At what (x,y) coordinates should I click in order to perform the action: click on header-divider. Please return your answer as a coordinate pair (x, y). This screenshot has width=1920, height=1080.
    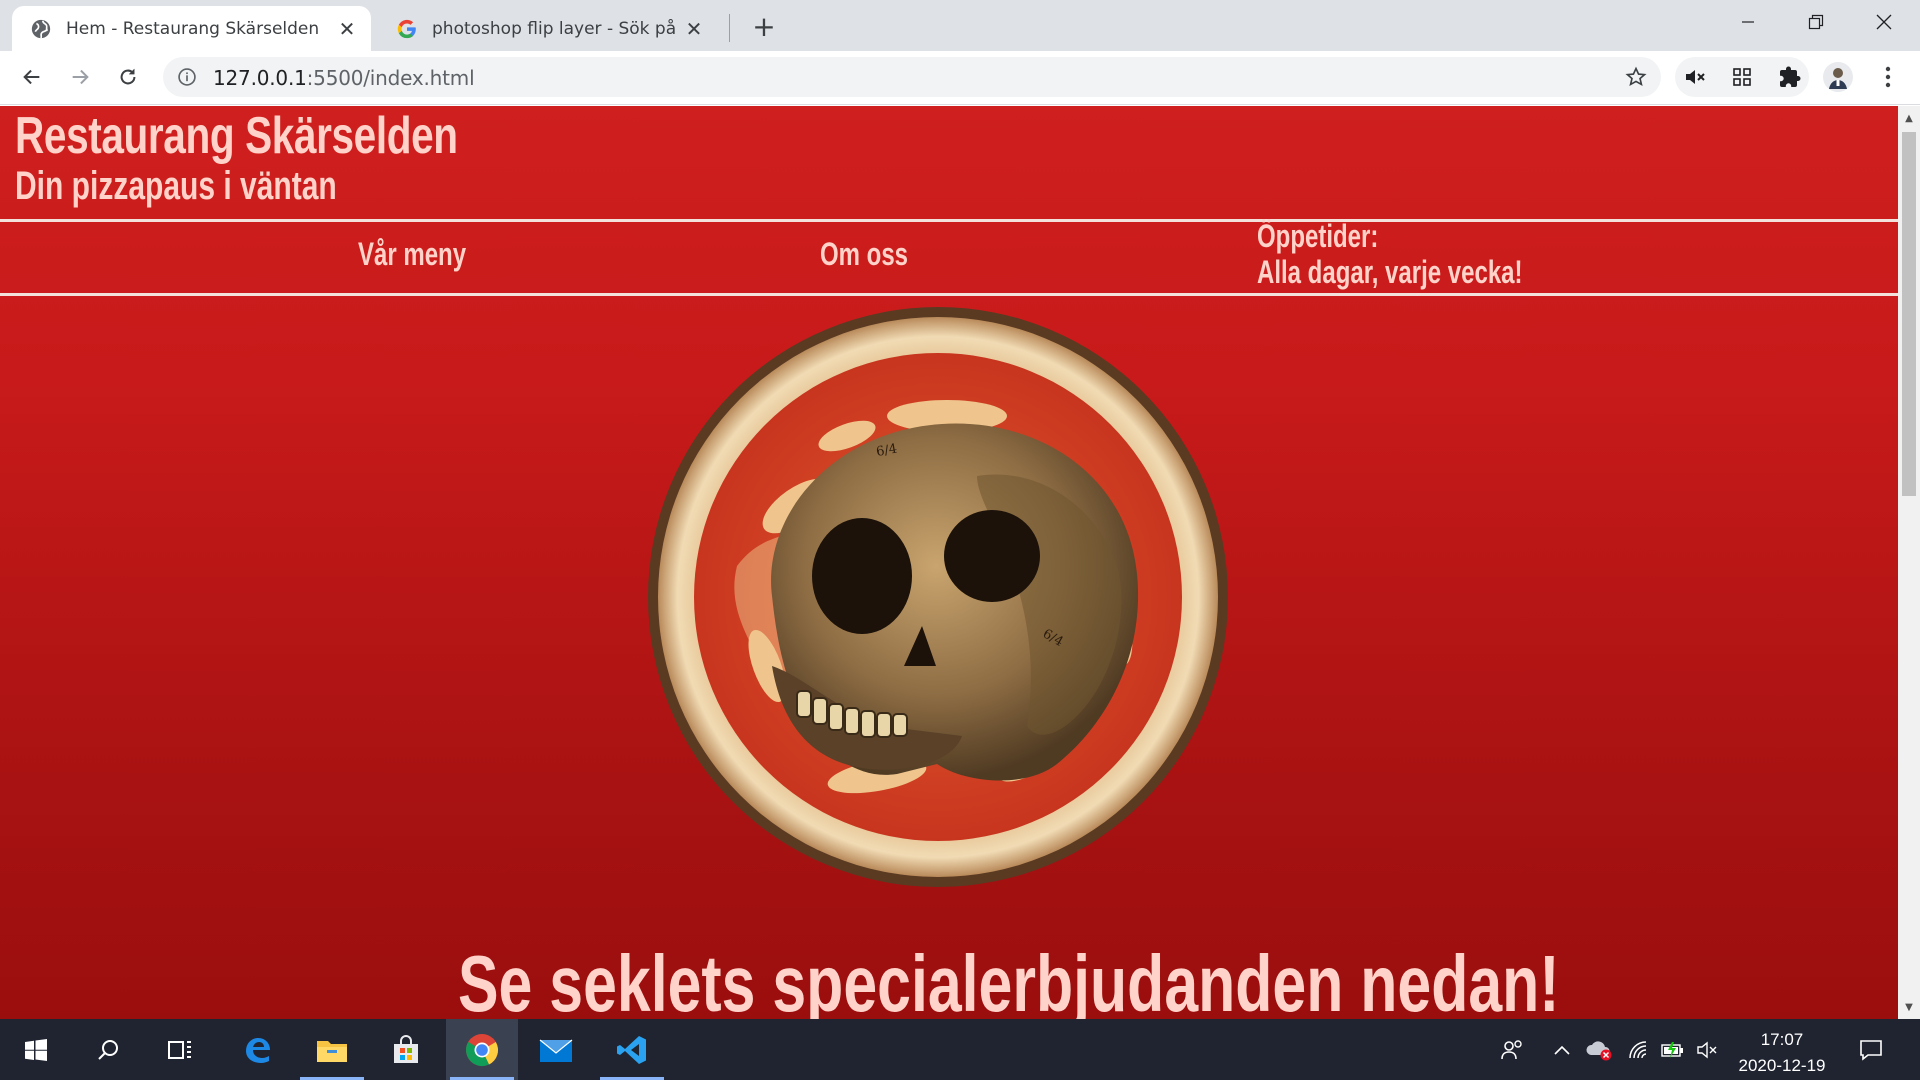
    Looking at the image, I should click on (949, 220).